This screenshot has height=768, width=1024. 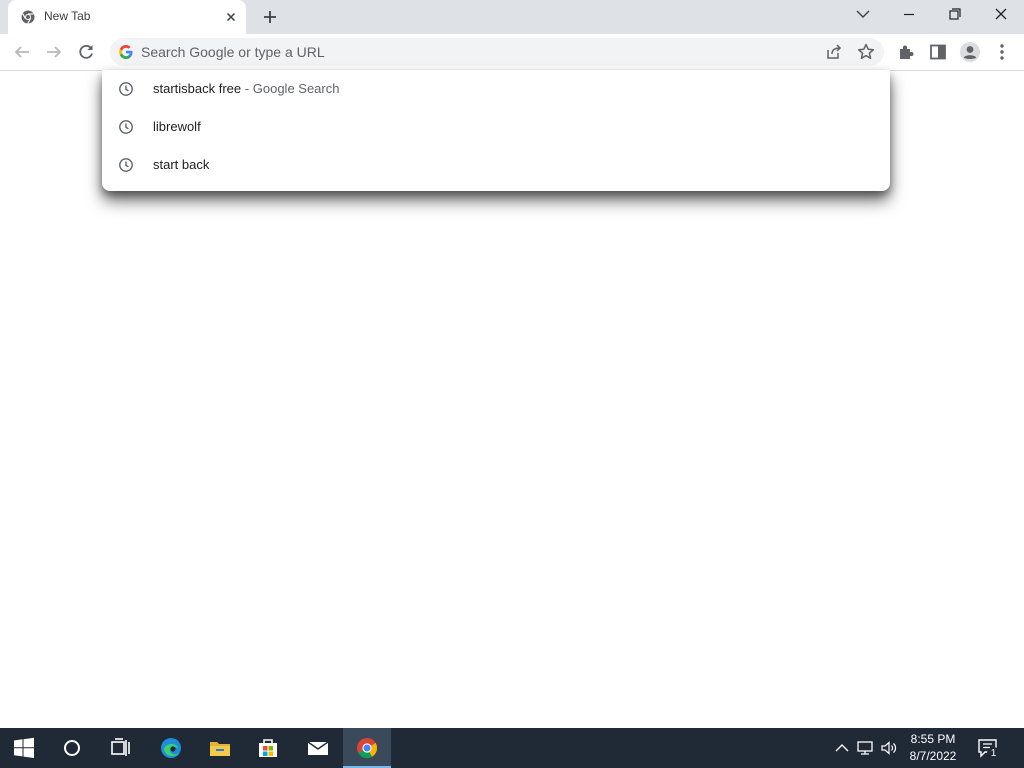 What do you see at coordinates (909, 15) in the screenshot?
I see `minimize-icon` at bounding box center [909, 15].